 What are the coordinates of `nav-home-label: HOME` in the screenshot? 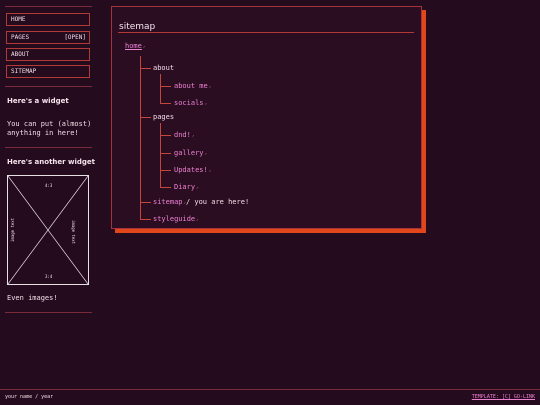 It's located at (18, 19).